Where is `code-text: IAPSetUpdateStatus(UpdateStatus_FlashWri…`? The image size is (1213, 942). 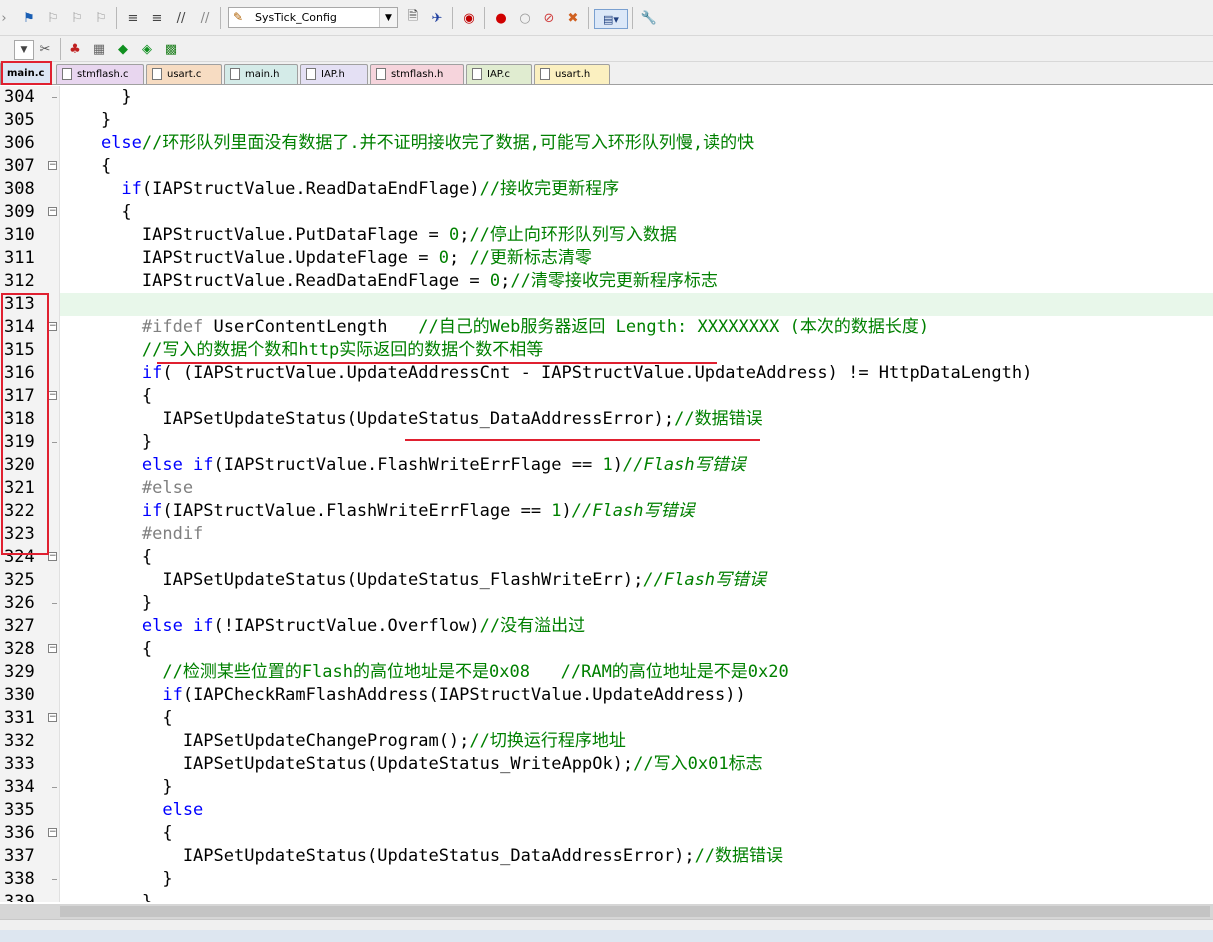
code-text: IAPSetUpdateStatus(UpdateStatus_FlashWri… is located at coordinates (413, 580).